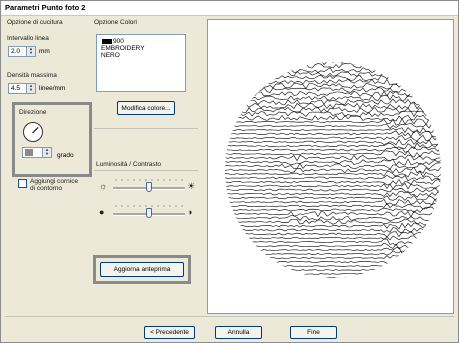  What do you see at coordinates (238, 332) in the screenshot?
I see `cancel-button: Annulla` at bounding box center [238, 332].